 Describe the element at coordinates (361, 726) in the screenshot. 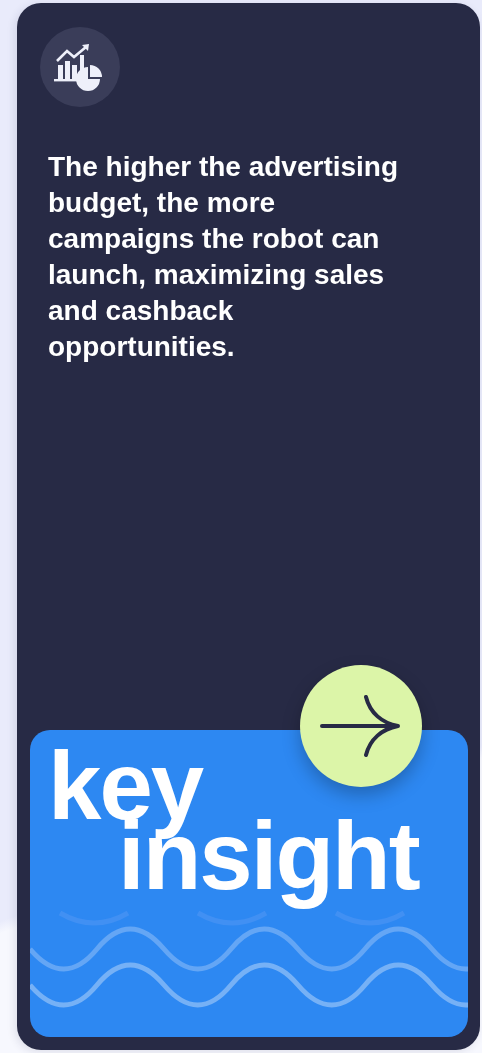

I see `next-arrow-button` at that location.